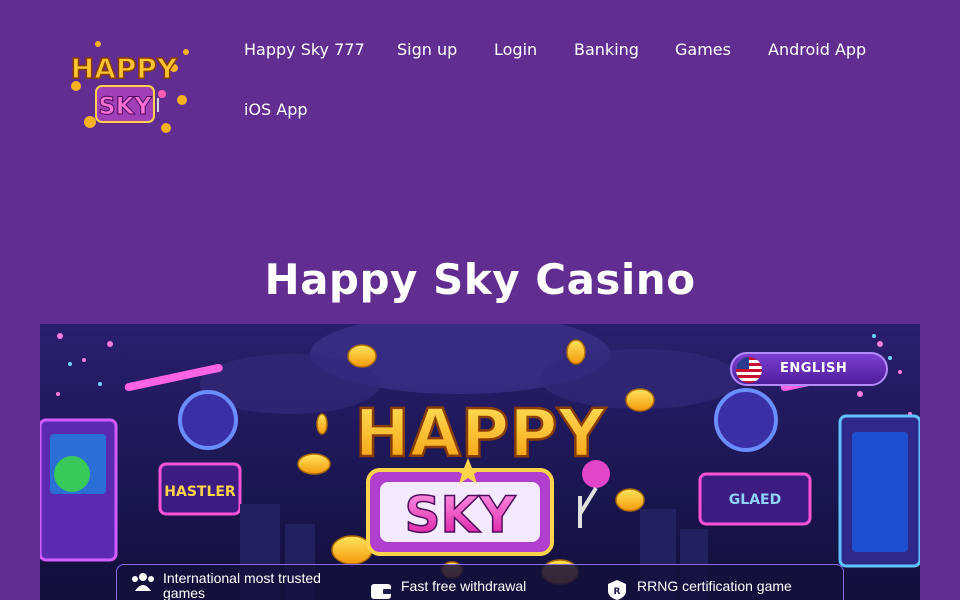 This screenshot has width=960, height=600. What do you see at coordinates (714, 586) in the screenshot?
I see `feature-label: RRNG certification game` at bounding box center [714, 586].